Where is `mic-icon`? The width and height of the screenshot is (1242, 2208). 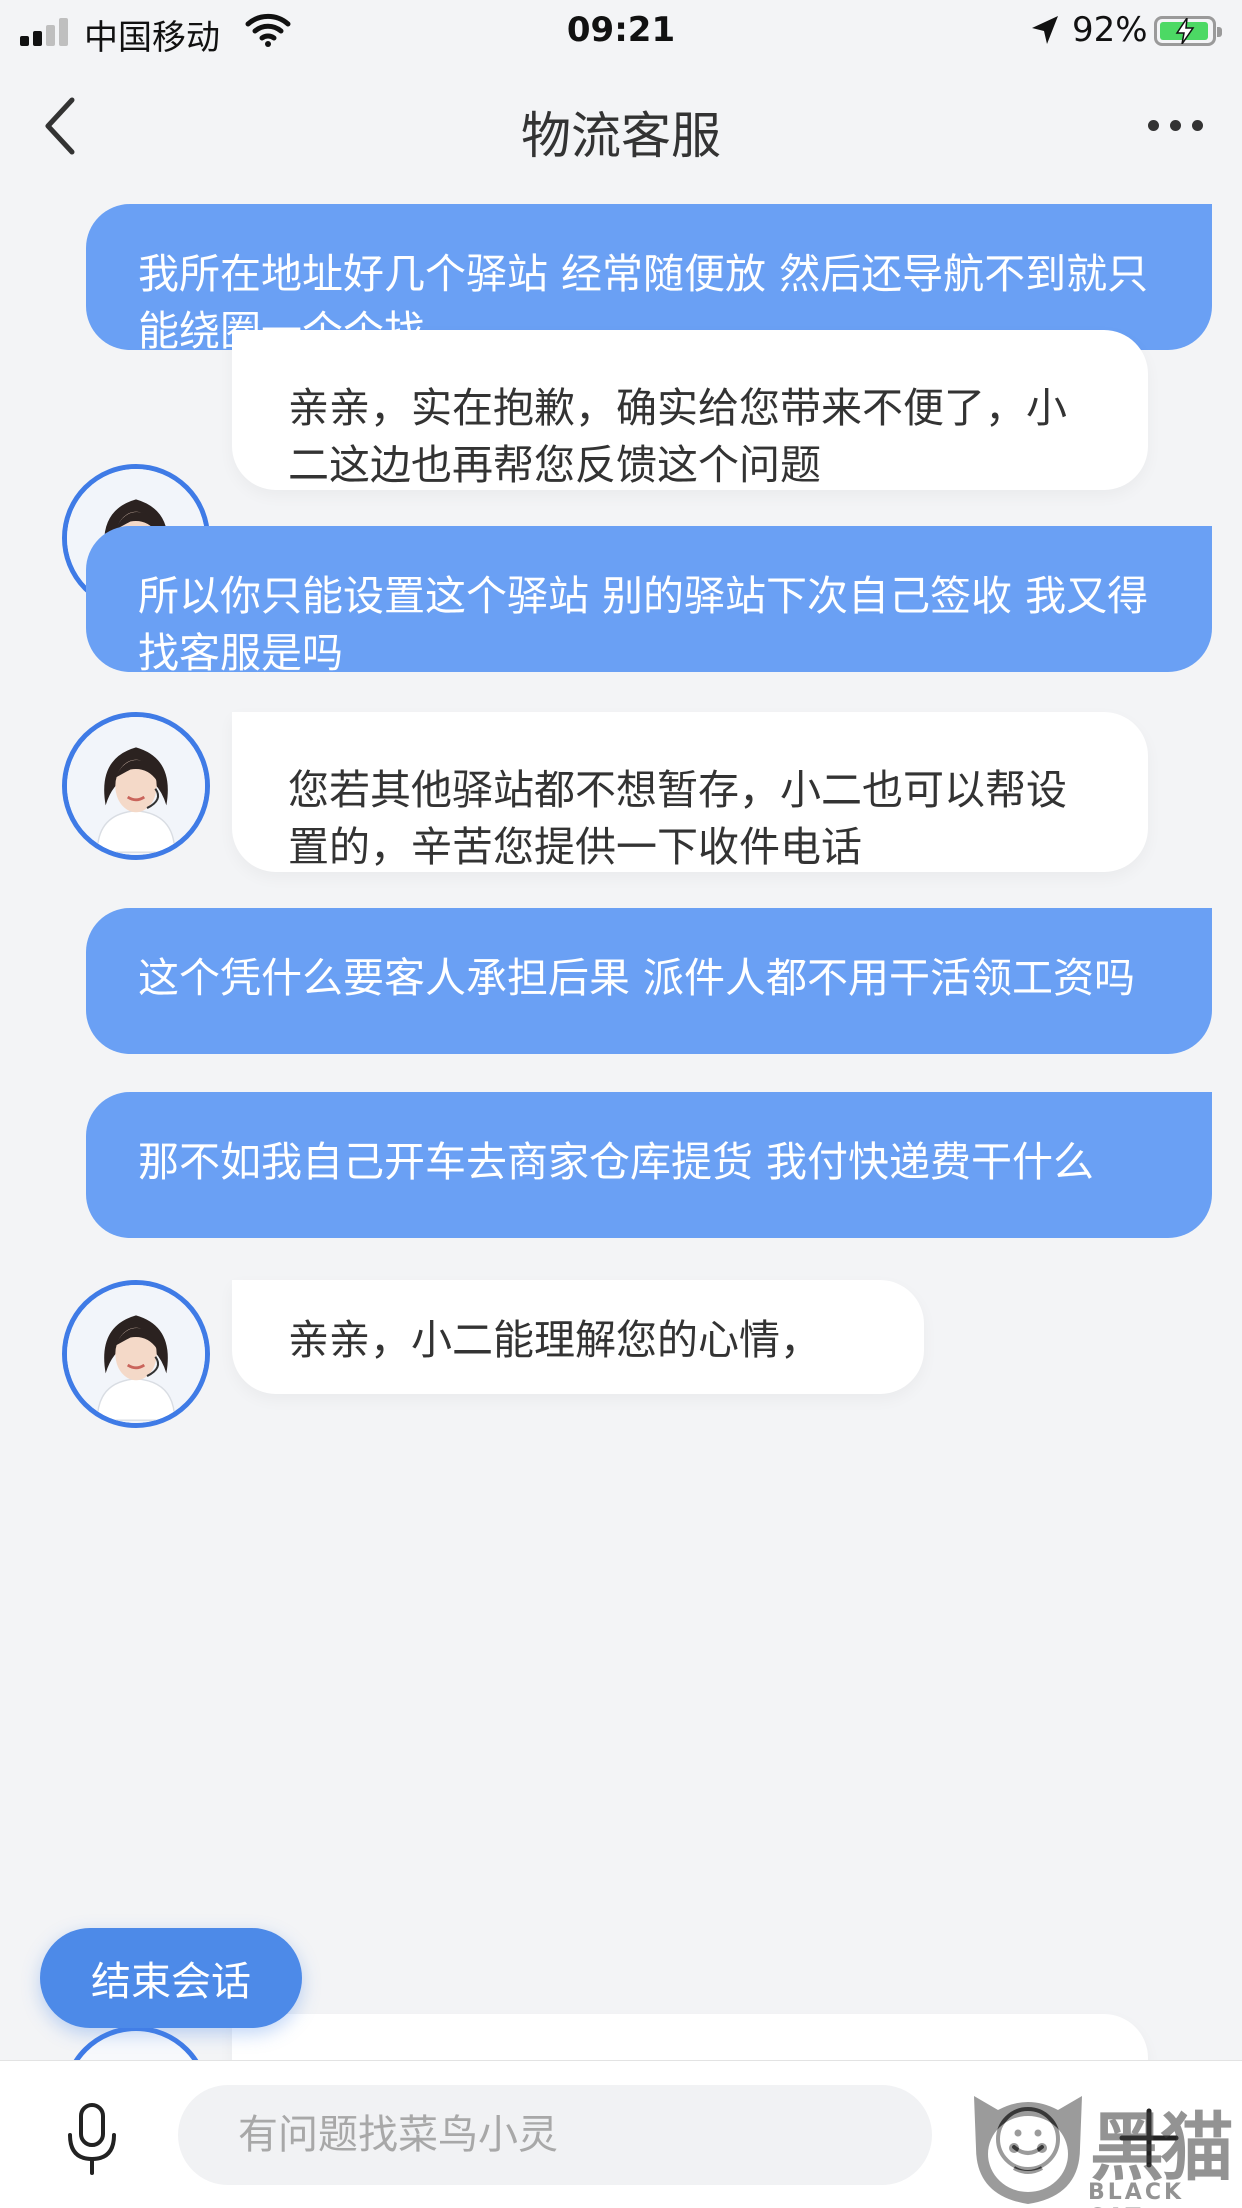 mic-icon is located at coordinates (92, 2139).